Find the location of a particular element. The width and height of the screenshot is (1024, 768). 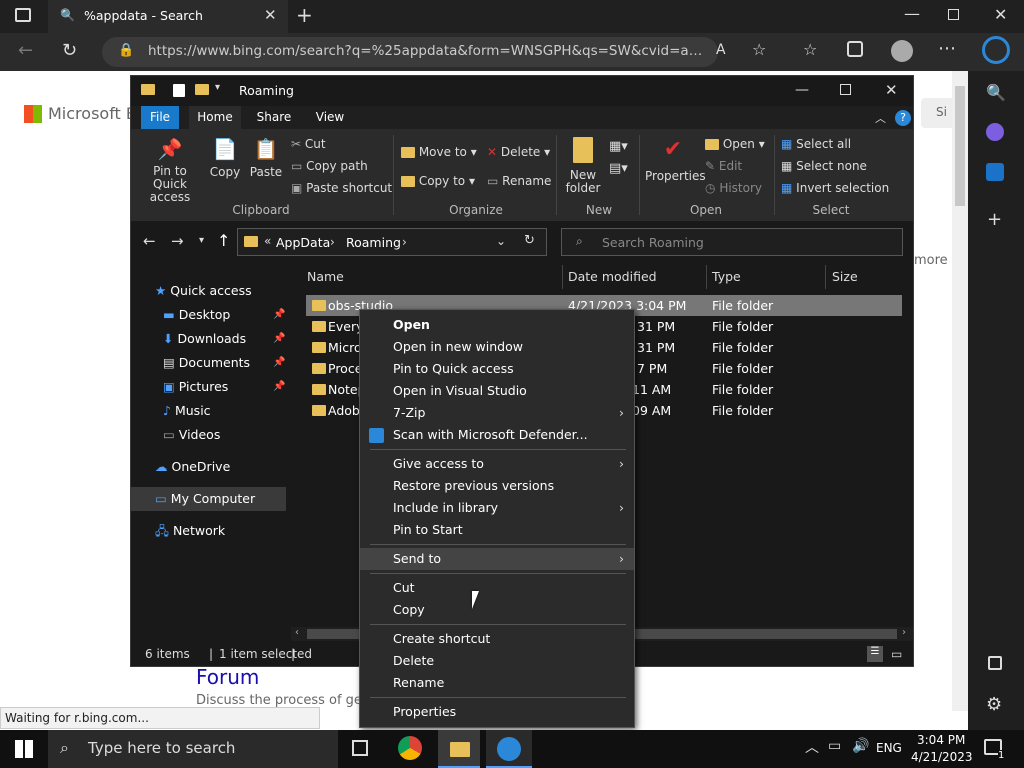

checkbox-icon is located at coordinates (179, 90).